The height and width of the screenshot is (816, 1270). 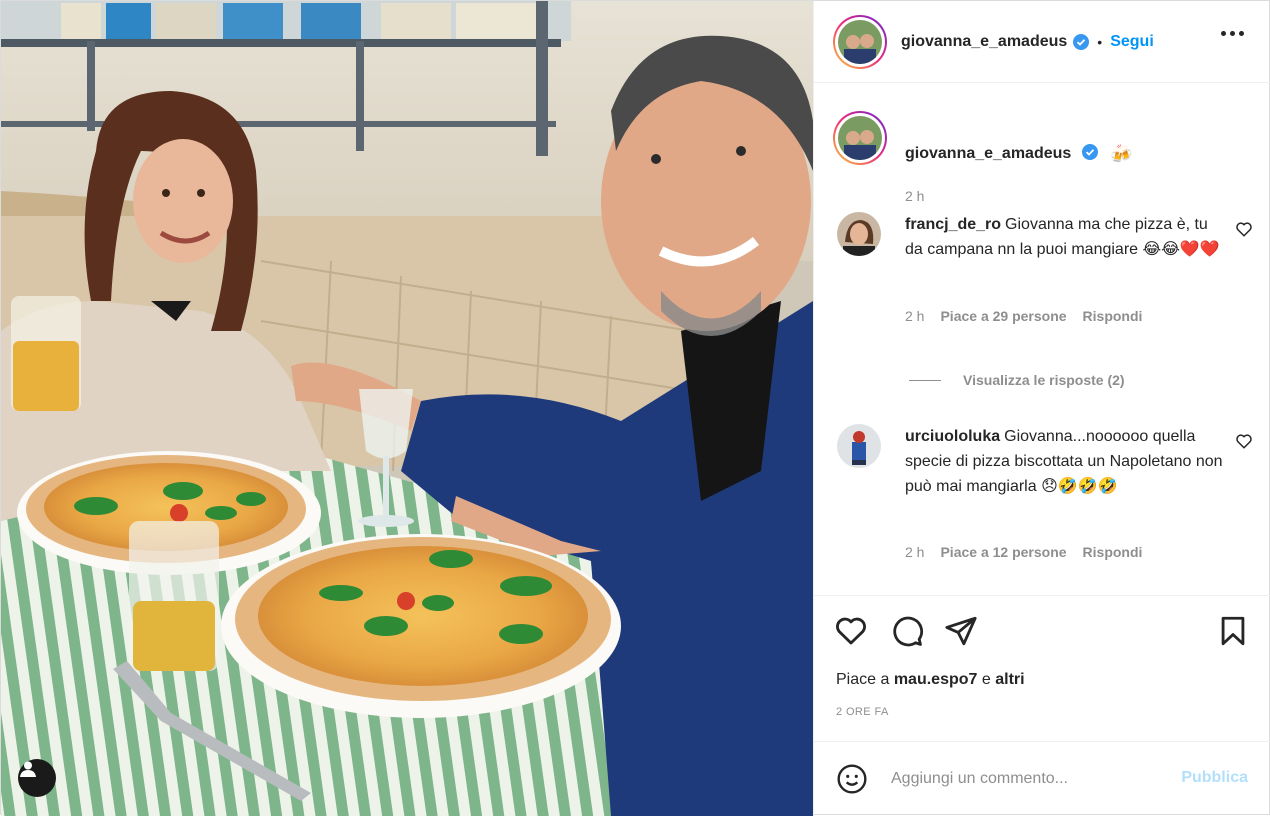 I want to click on view-replies-button: Visualizza le risposte (2), so click(x=1017, y=380).